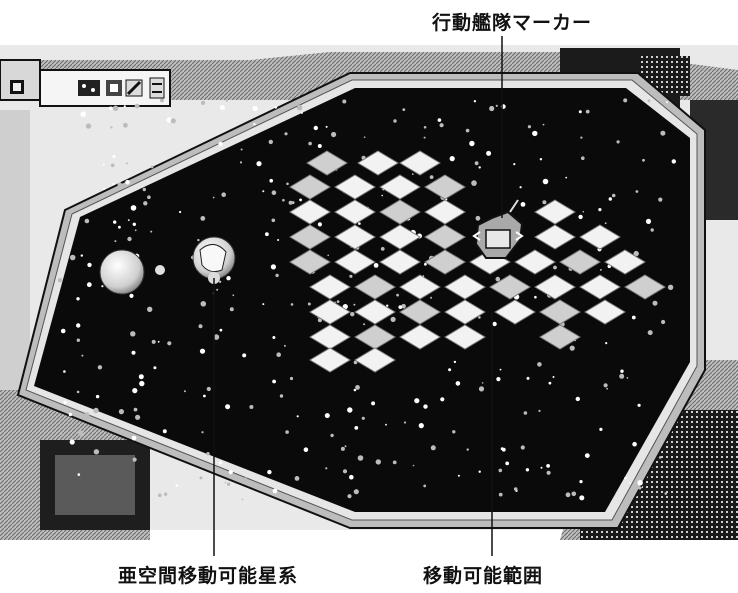  What do you see at coordinates (114, 88) in the screenshot?
I see `toolbar-ship-icon` at bounding box center [114, 88].